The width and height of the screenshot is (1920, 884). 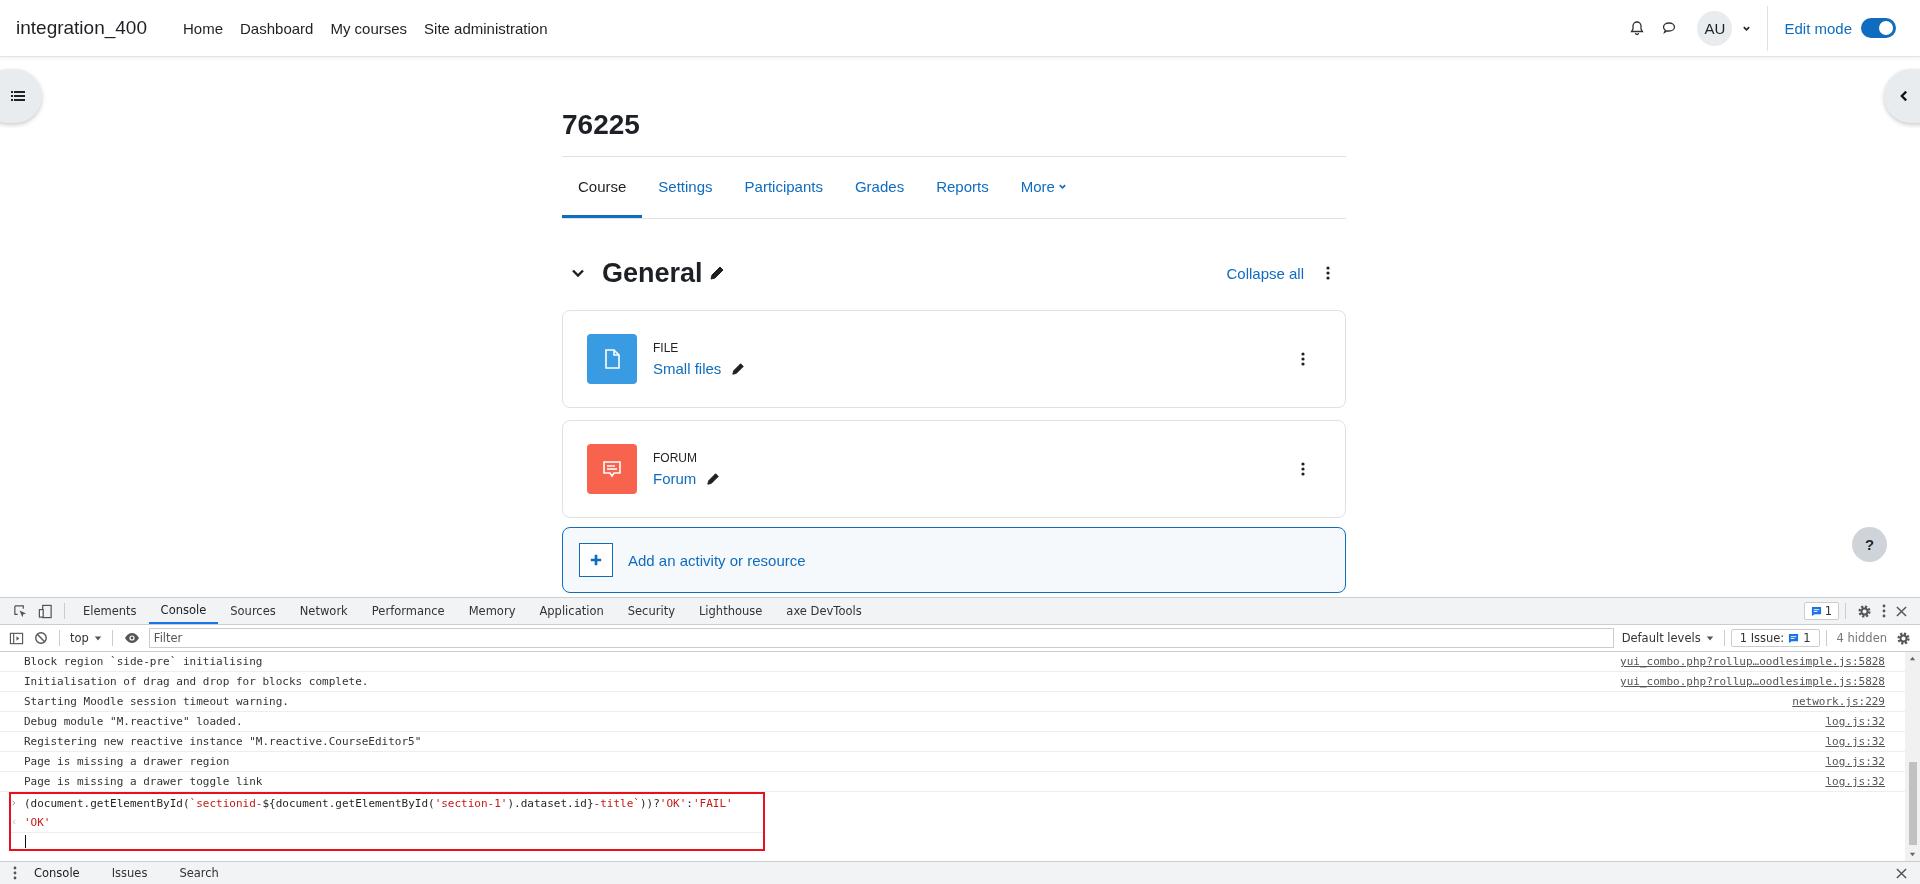 What do you see at coordinates (16, 638) in the screenshot?
I see `sidebar-toggle-icon` at bounding box center [16, 638].